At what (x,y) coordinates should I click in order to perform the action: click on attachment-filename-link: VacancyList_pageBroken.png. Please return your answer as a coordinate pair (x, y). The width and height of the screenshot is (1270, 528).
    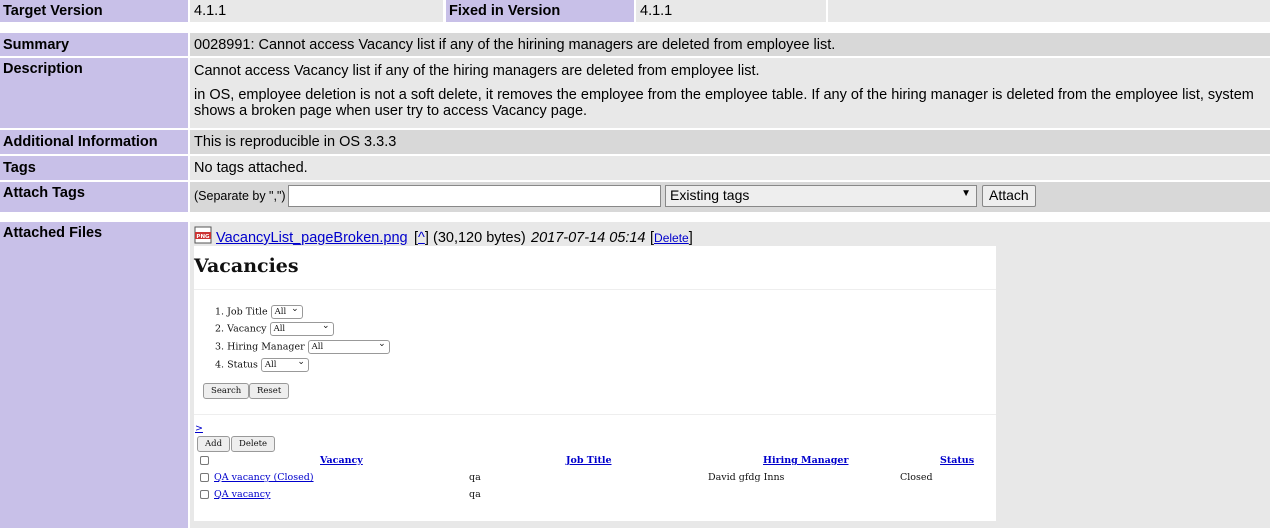
    Looking at the image, I should click on (312, 238).